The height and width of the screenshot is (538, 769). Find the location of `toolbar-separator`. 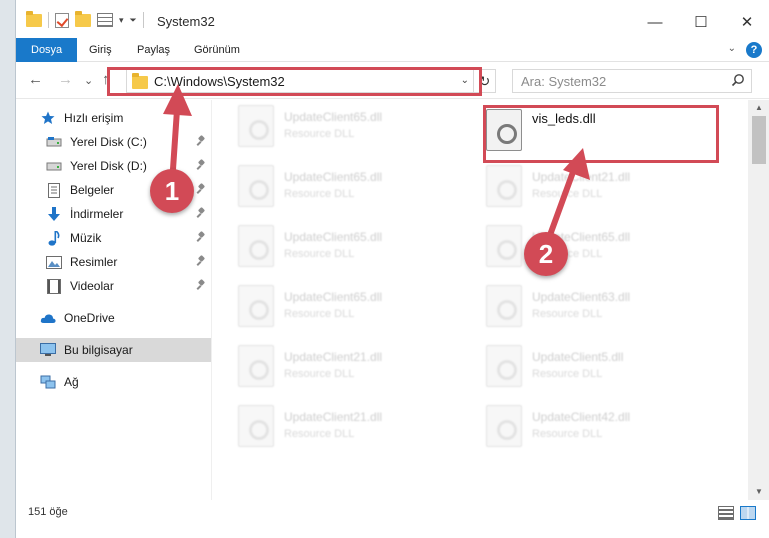

toolbar-separator is located at coordinates (48, 20).